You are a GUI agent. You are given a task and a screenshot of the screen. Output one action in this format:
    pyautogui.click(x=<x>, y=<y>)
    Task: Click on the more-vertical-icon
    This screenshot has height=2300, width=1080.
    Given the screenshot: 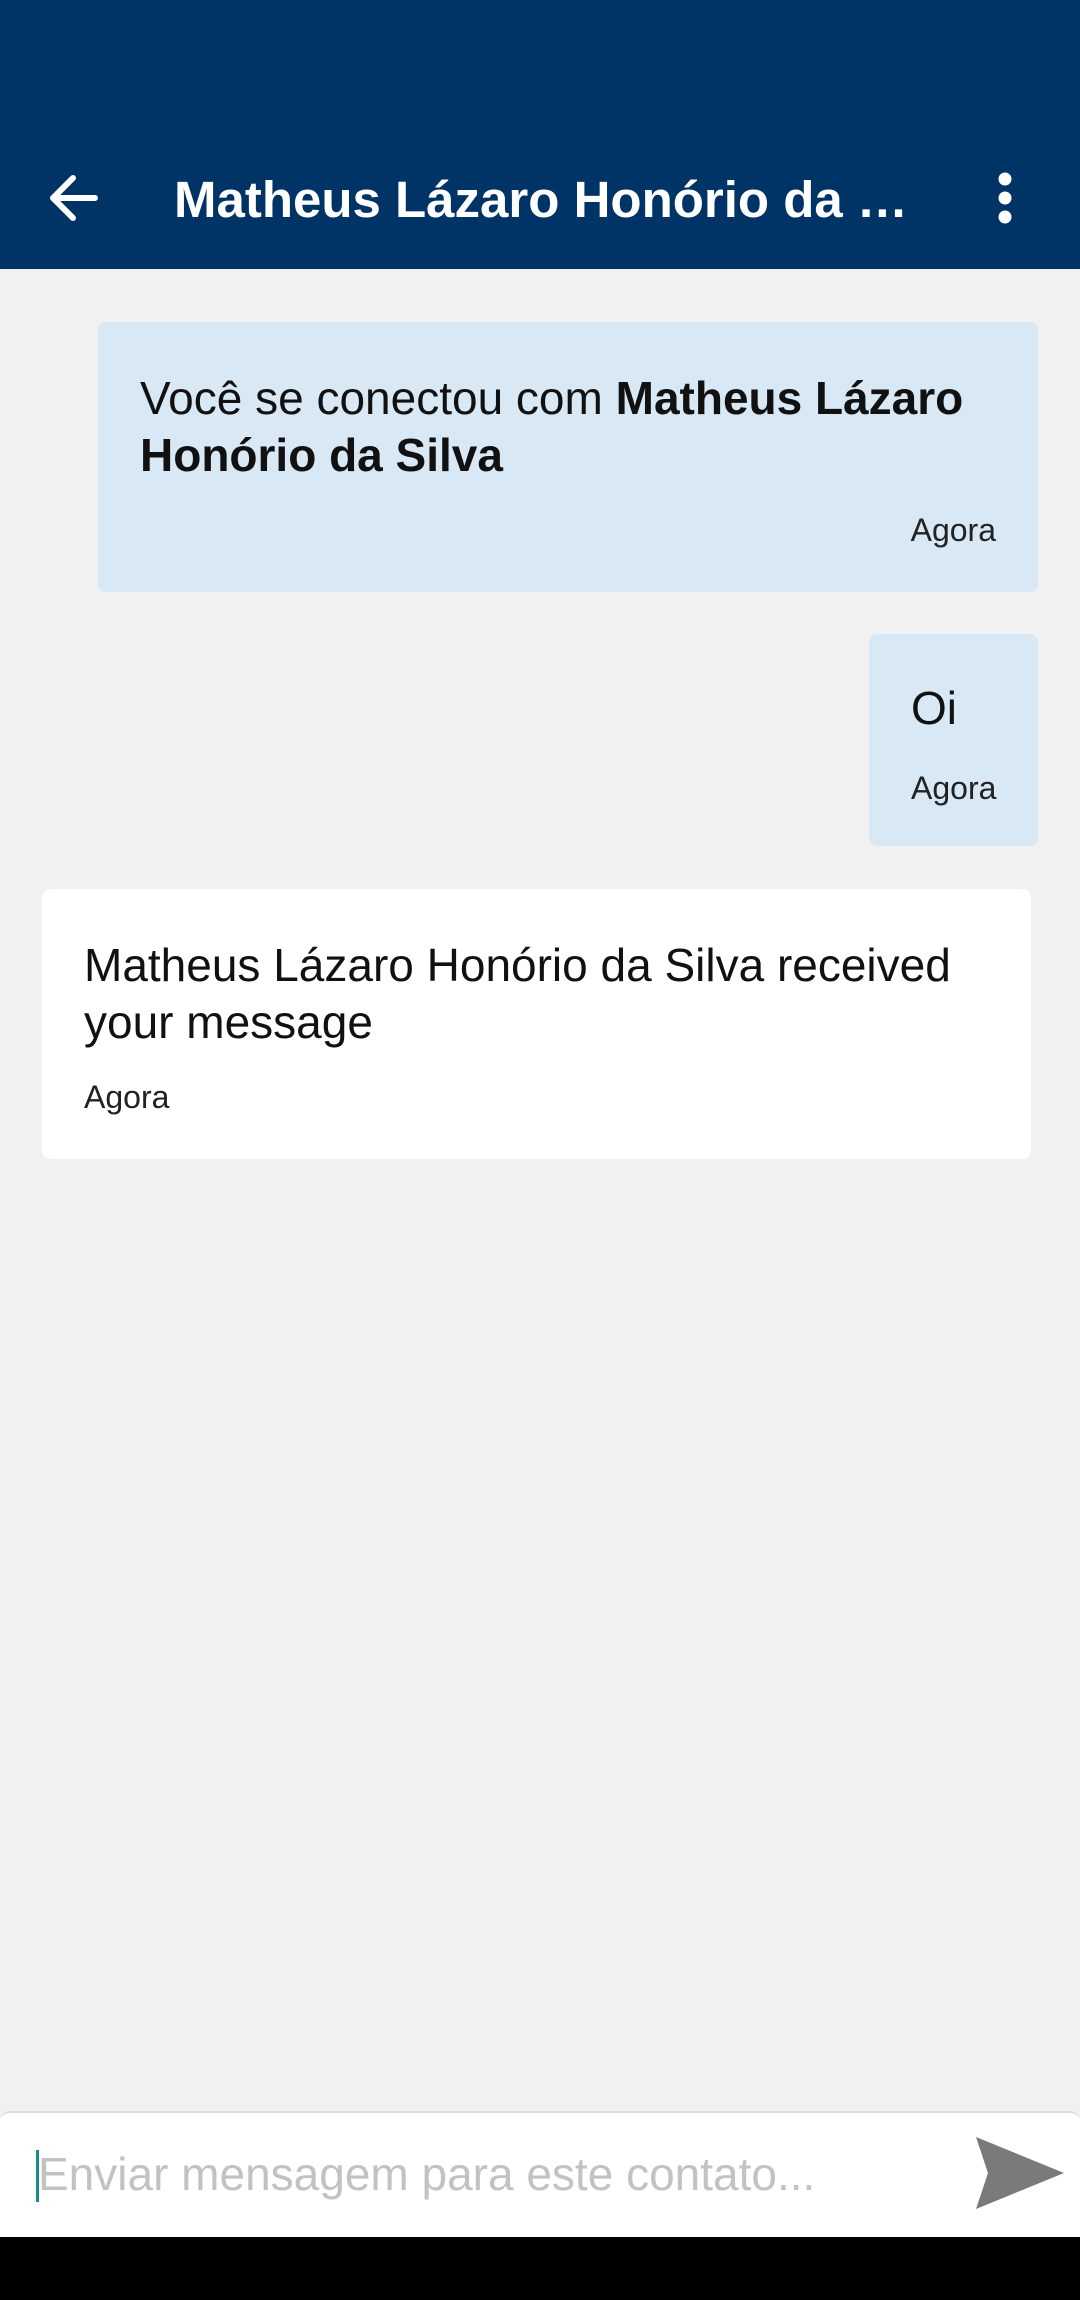 What is the action you would take?
    pyautogui.click(x=1005, y=200)
    